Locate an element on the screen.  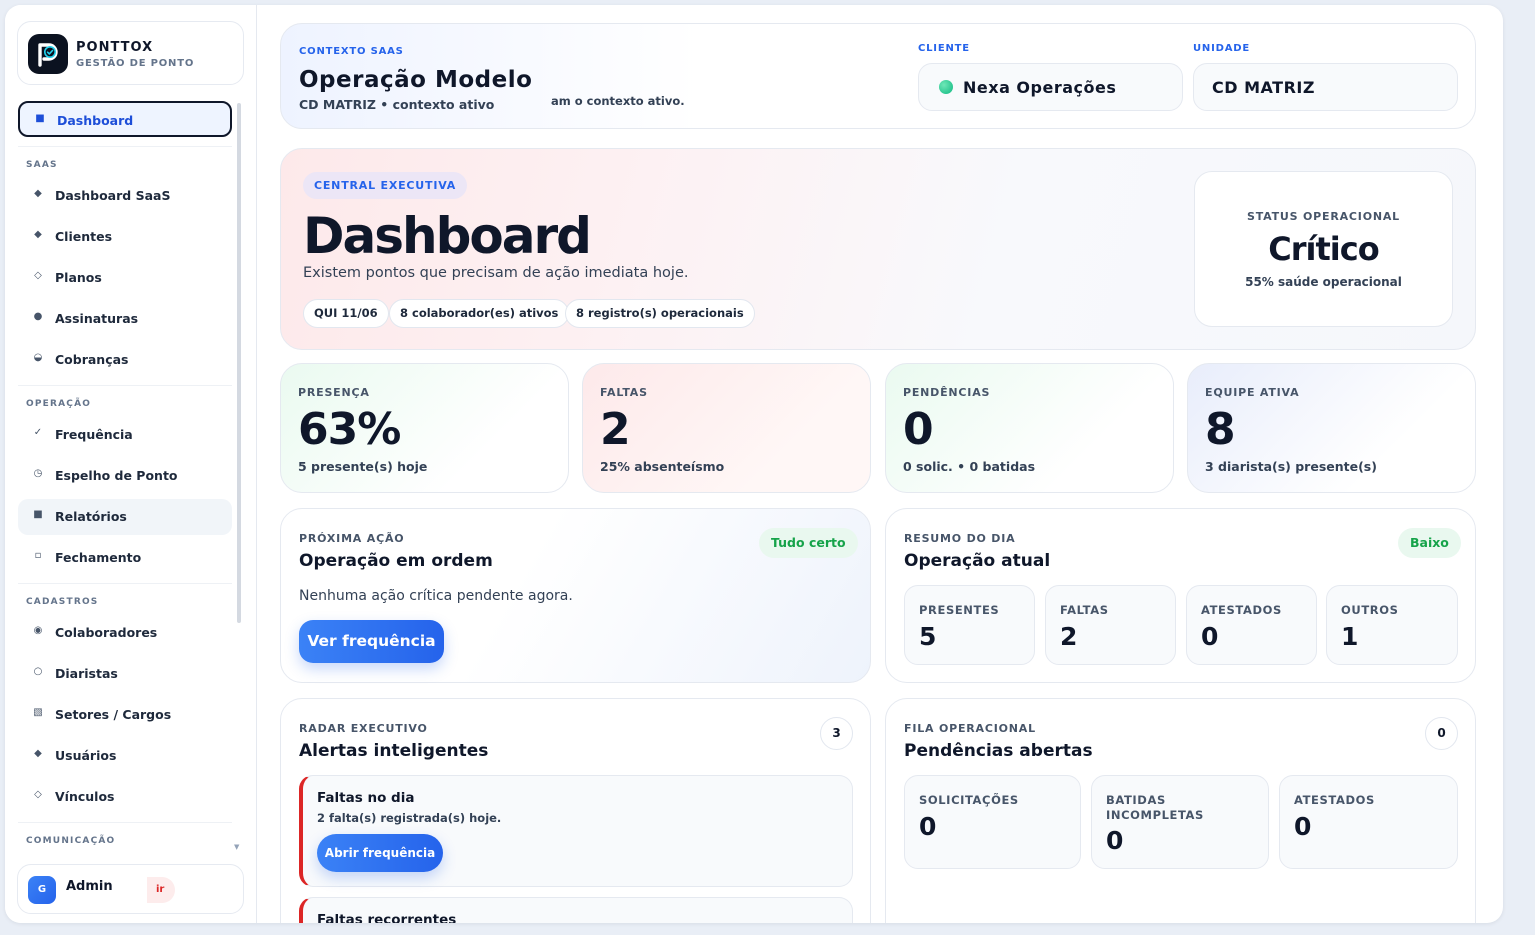
stat-solicitacoes: SOLICITAÇÕES 0 is located at coordinates (992, 822).